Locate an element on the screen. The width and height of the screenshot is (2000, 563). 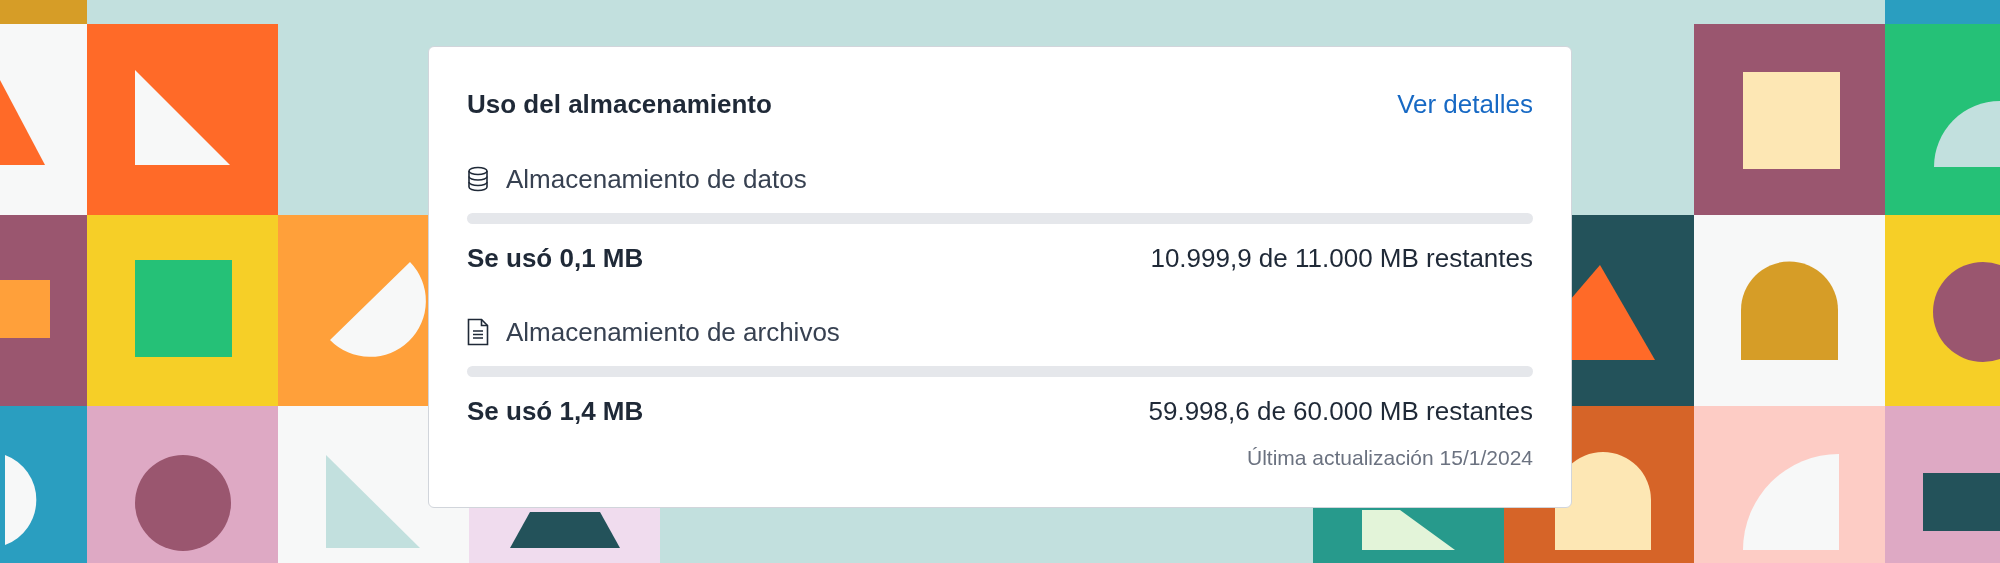
last-updated: Última actualización 15/1/2024 is located at coordinates (1390, 458).